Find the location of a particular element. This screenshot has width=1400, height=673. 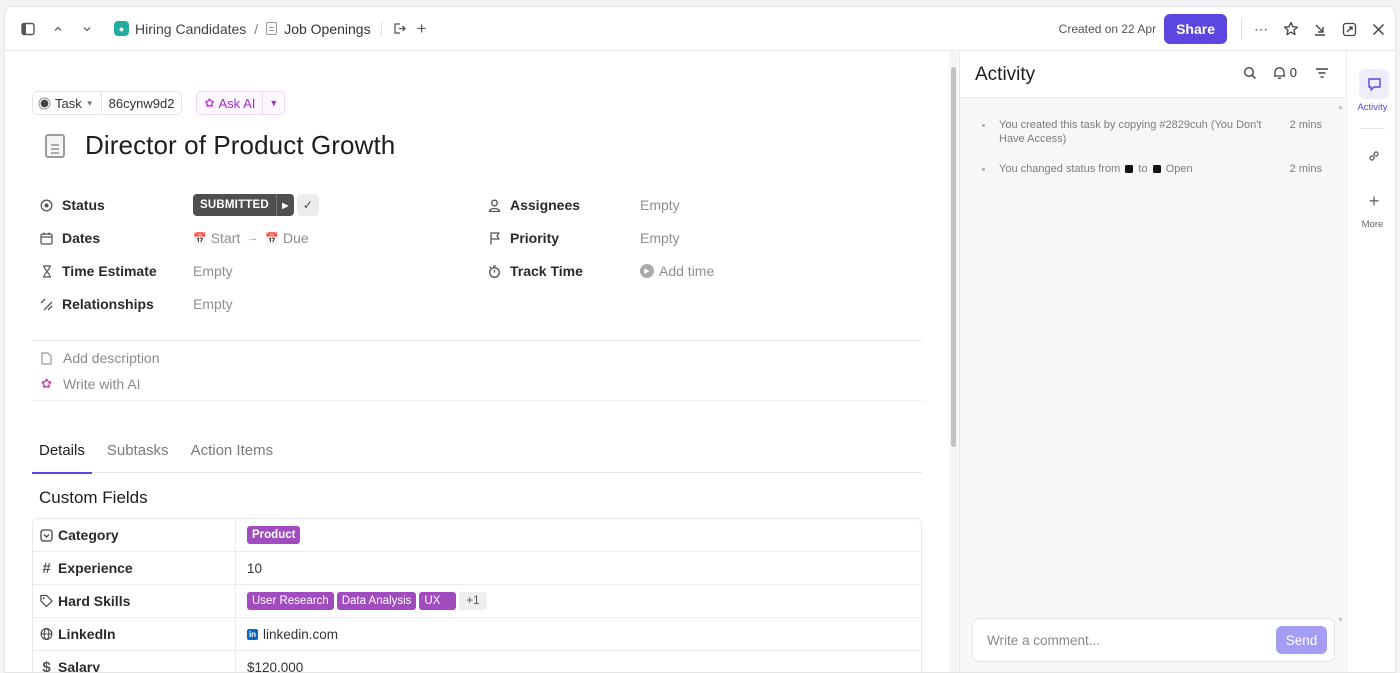

rail-more-button: + is located at coordinates (1374, 201).